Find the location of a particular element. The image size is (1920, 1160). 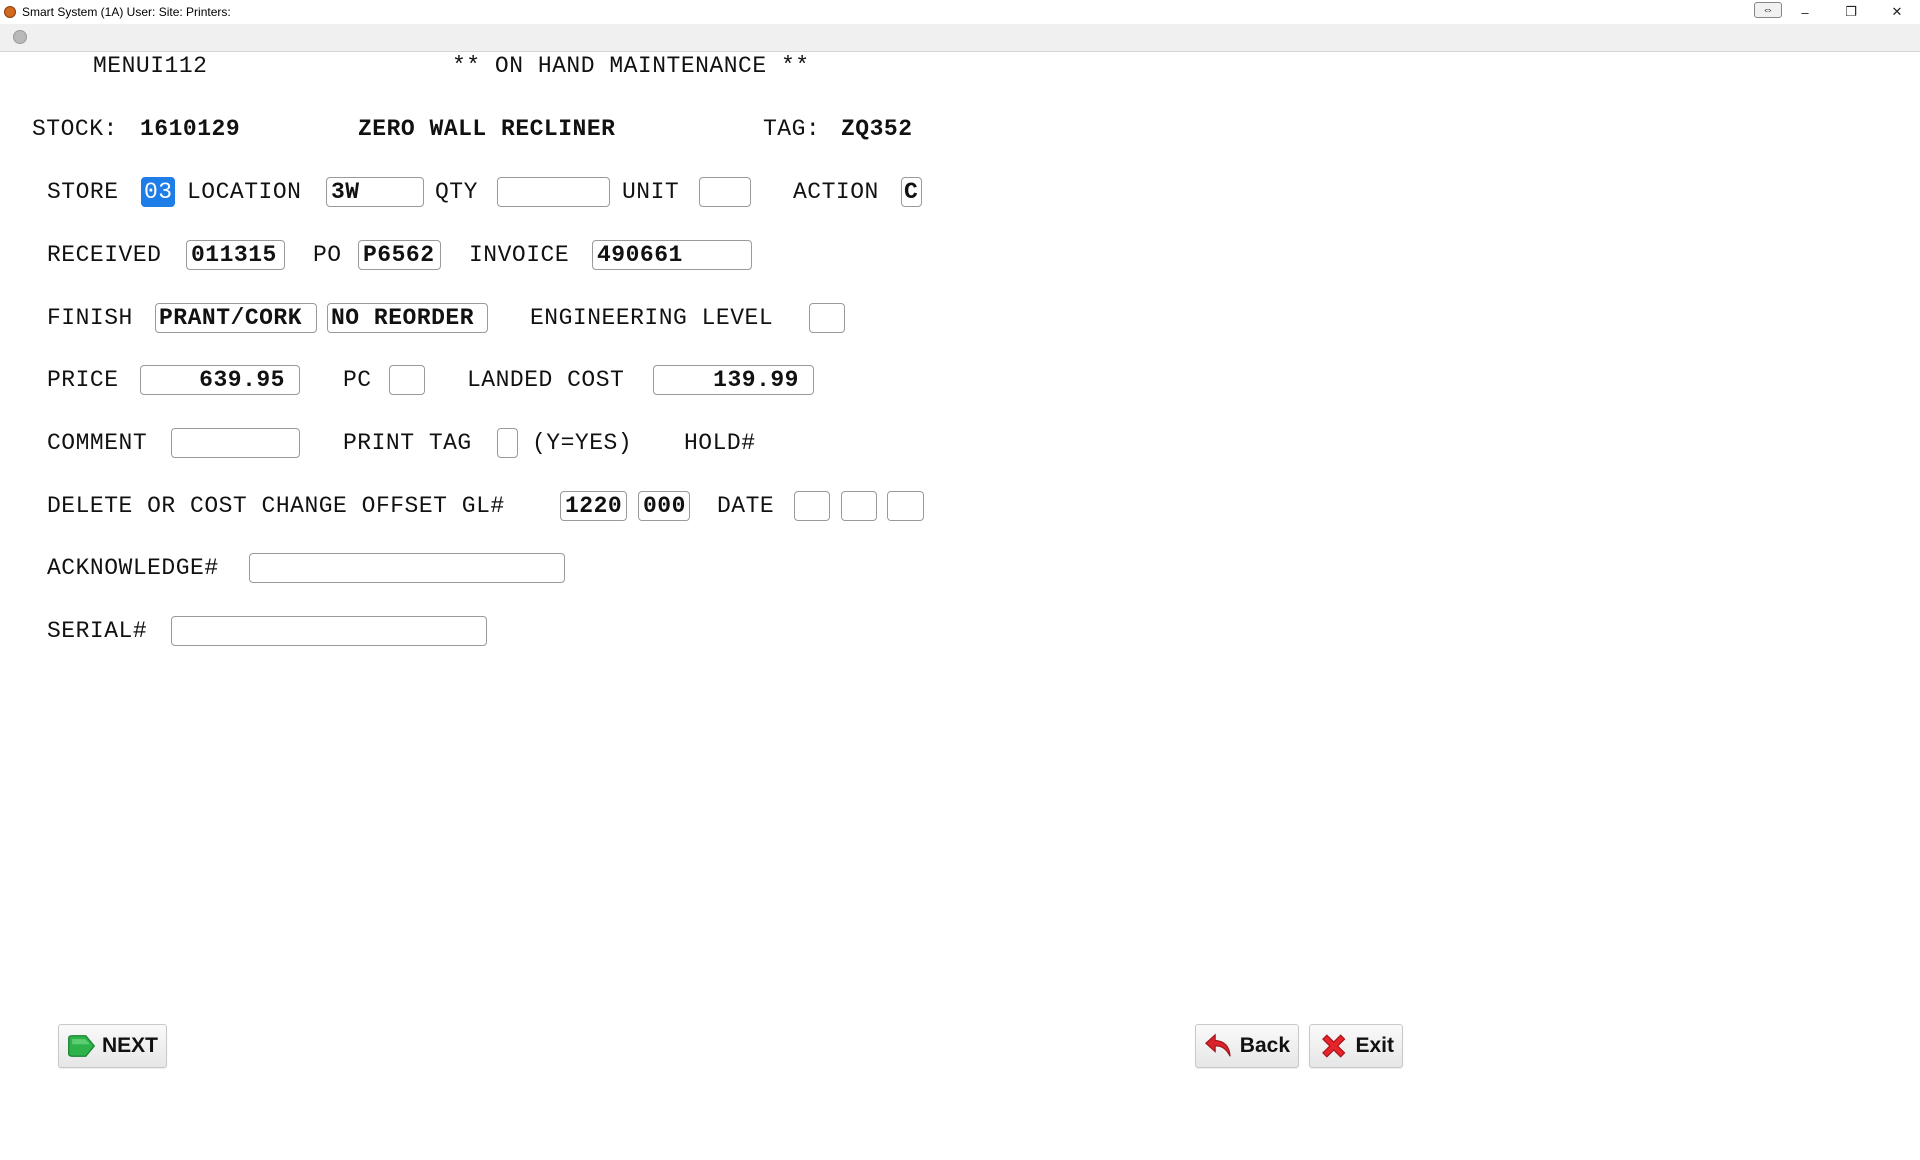

po-label: PO is located at coordinates (327, 255).